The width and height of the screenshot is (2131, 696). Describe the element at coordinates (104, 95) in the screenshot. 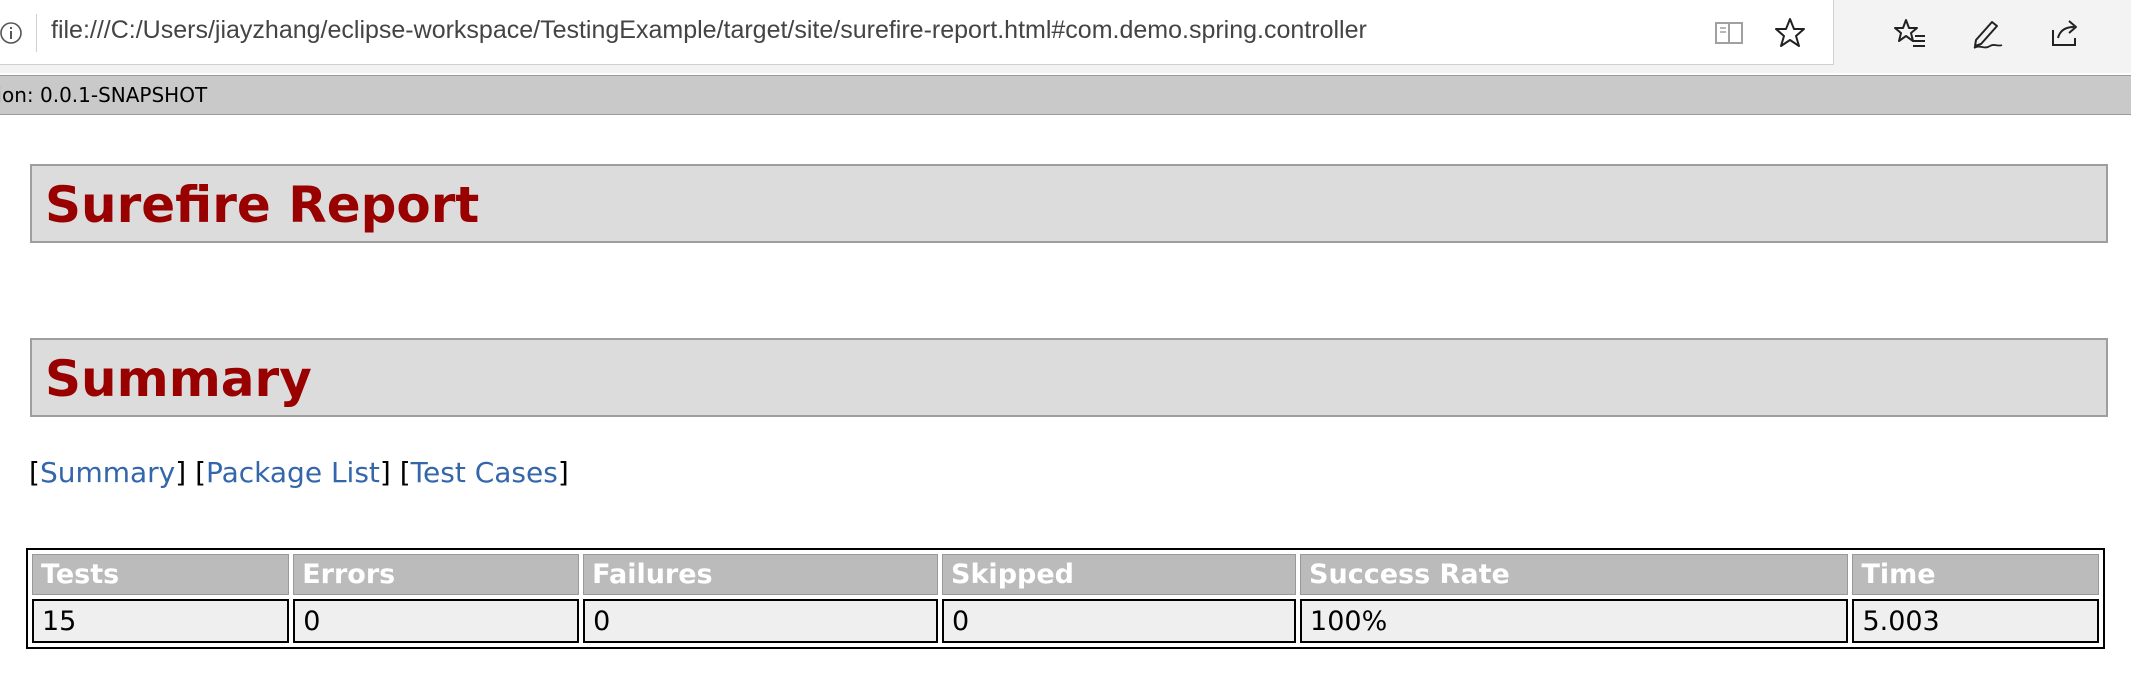

I see `project-version-text: sion: 0.0.1-SNAPSHOT` at that location.